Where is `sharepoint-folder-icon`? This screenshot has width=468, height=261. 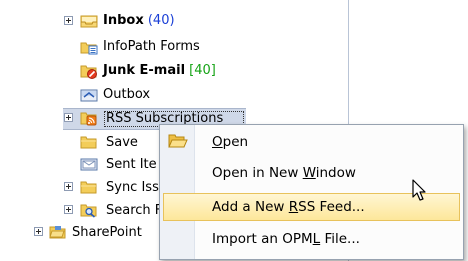 sharepoint-folder-icon is located at coordinates (57, 232).